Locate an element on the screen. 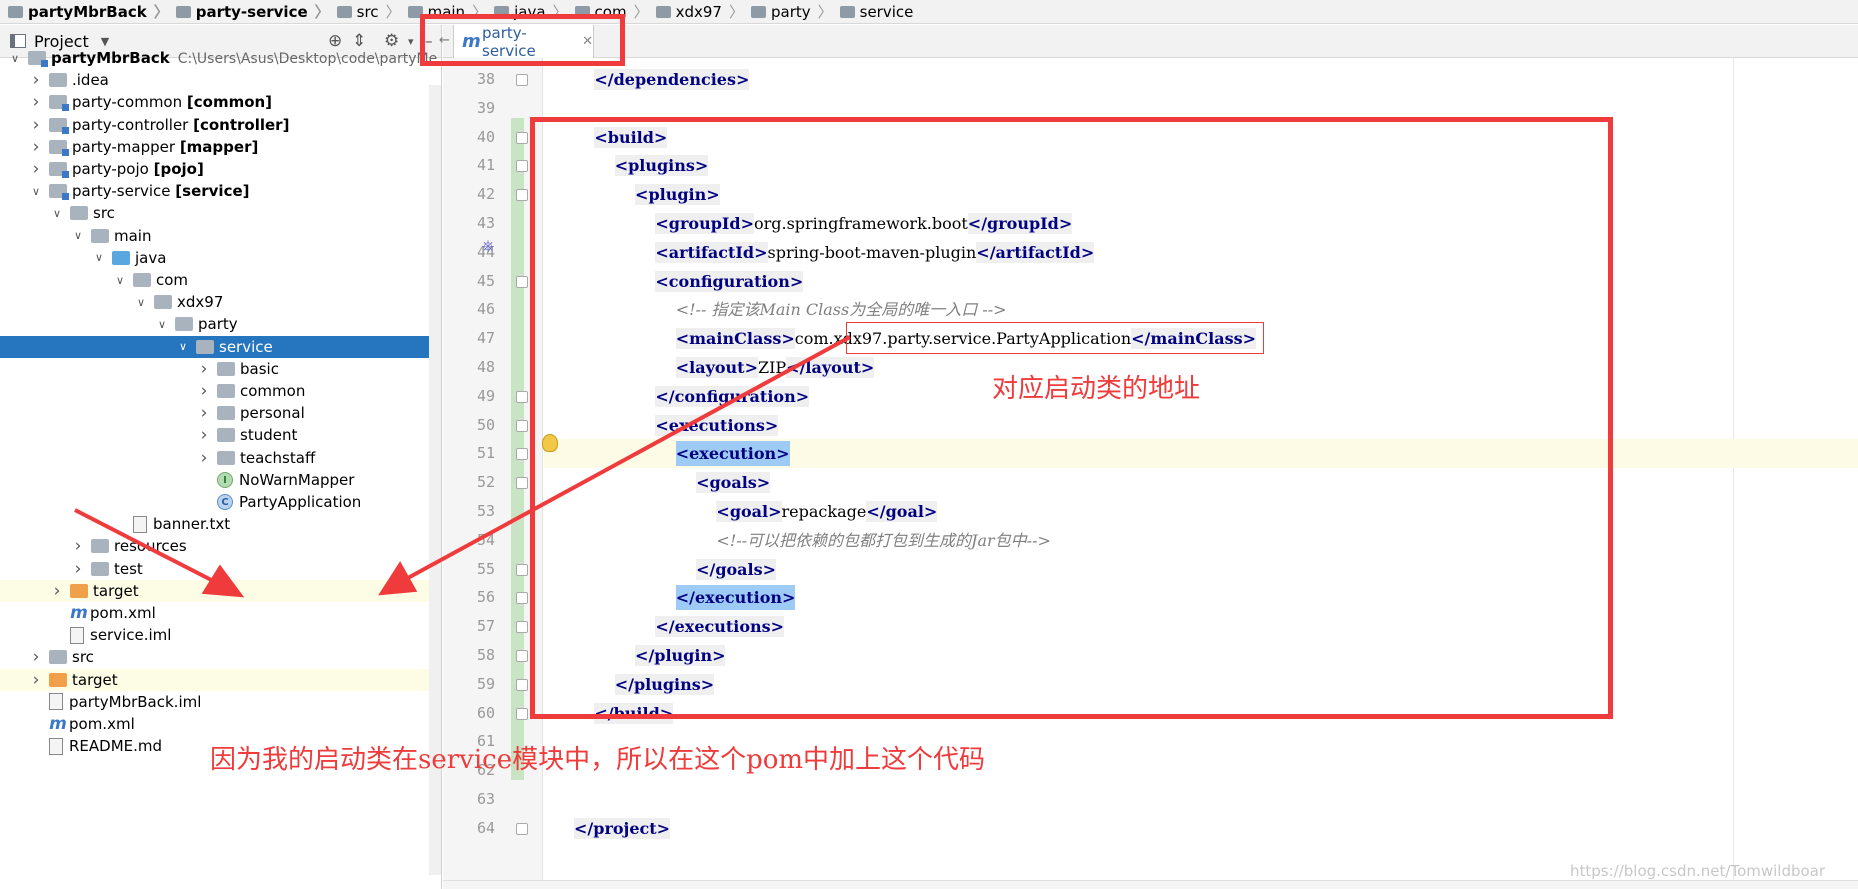 The width and height of the screenshot is (1858, 889). tree-item: › basic is located at coordinates (220, 369).